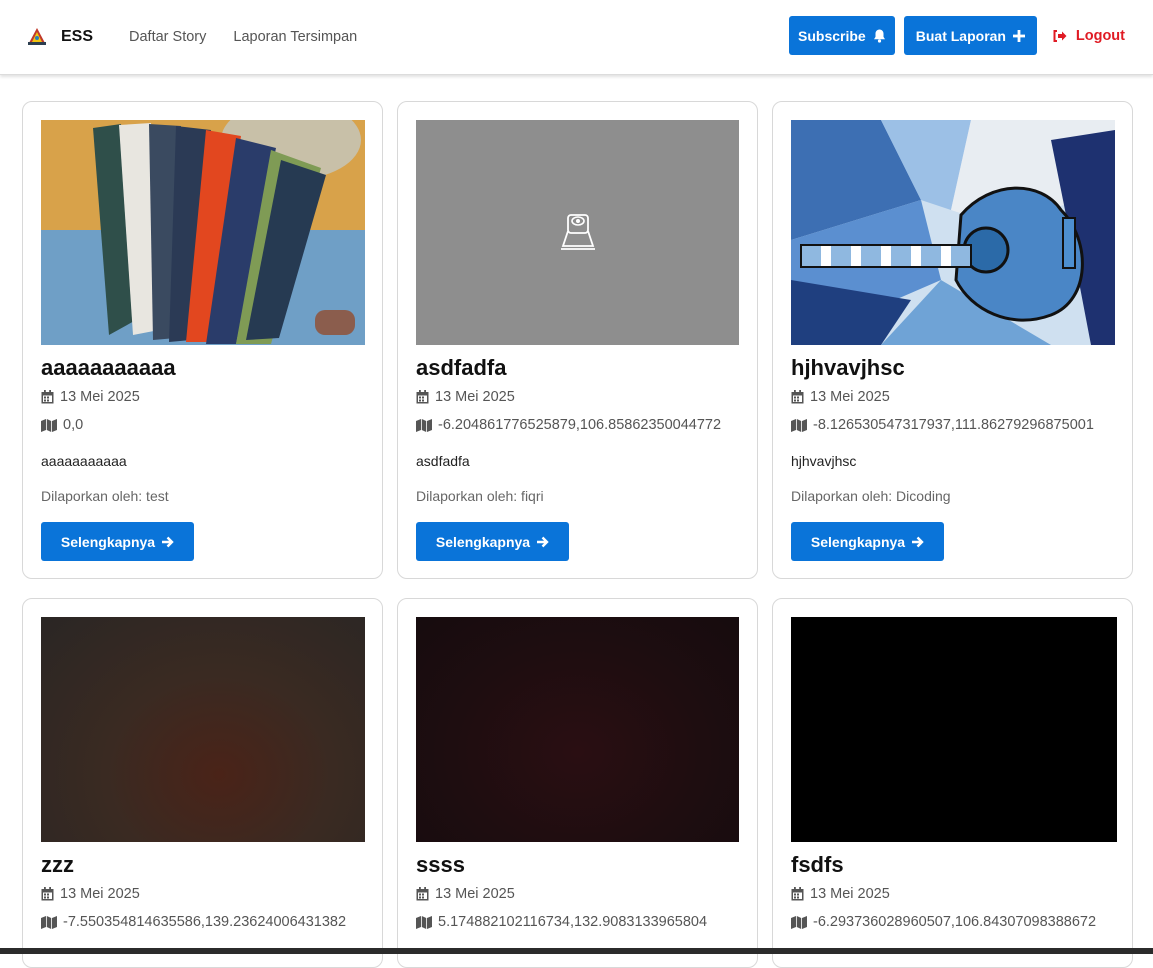 The height and width of the screenshot is (968, 1153). What do you see at coordinates (1100, 35) in the screenshot?
I see `logout-label: Logout` at bounding box center [1100, 35].